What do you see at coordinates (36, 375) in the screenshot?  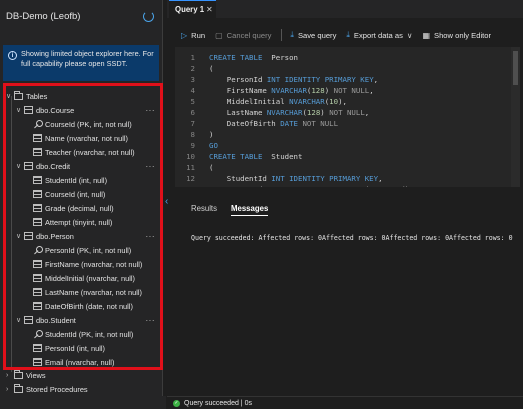 I see `tree-label: Views` at bounding box center [36, 375].